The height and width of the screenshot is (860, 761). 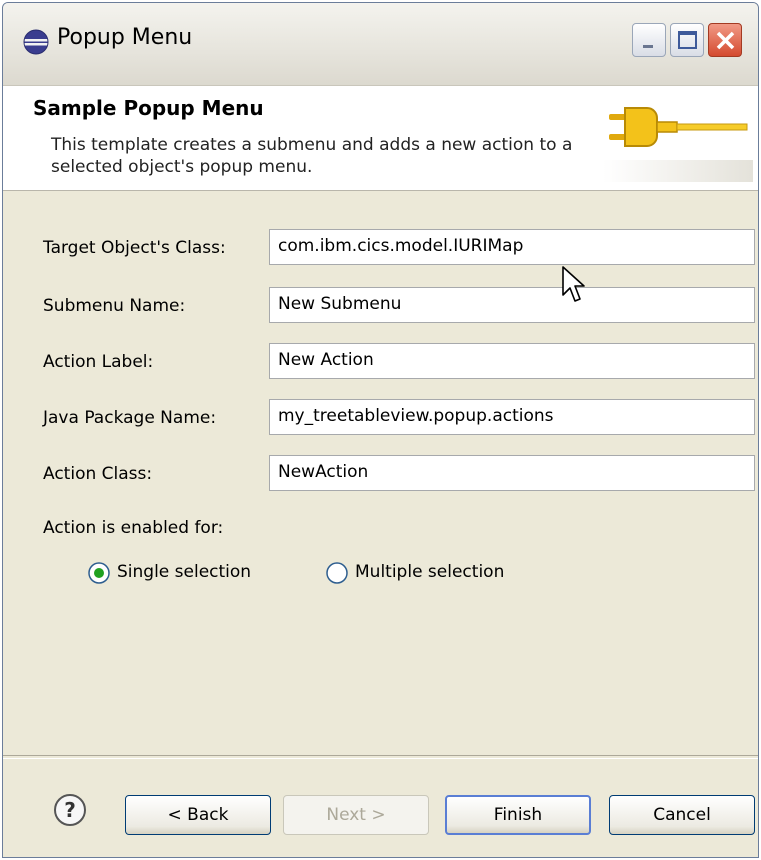 What do you see at coordinates (430, 572) in the screenshot?
I see `multiple-selection-label: Multiple selection` at bounding box center [430, 572].